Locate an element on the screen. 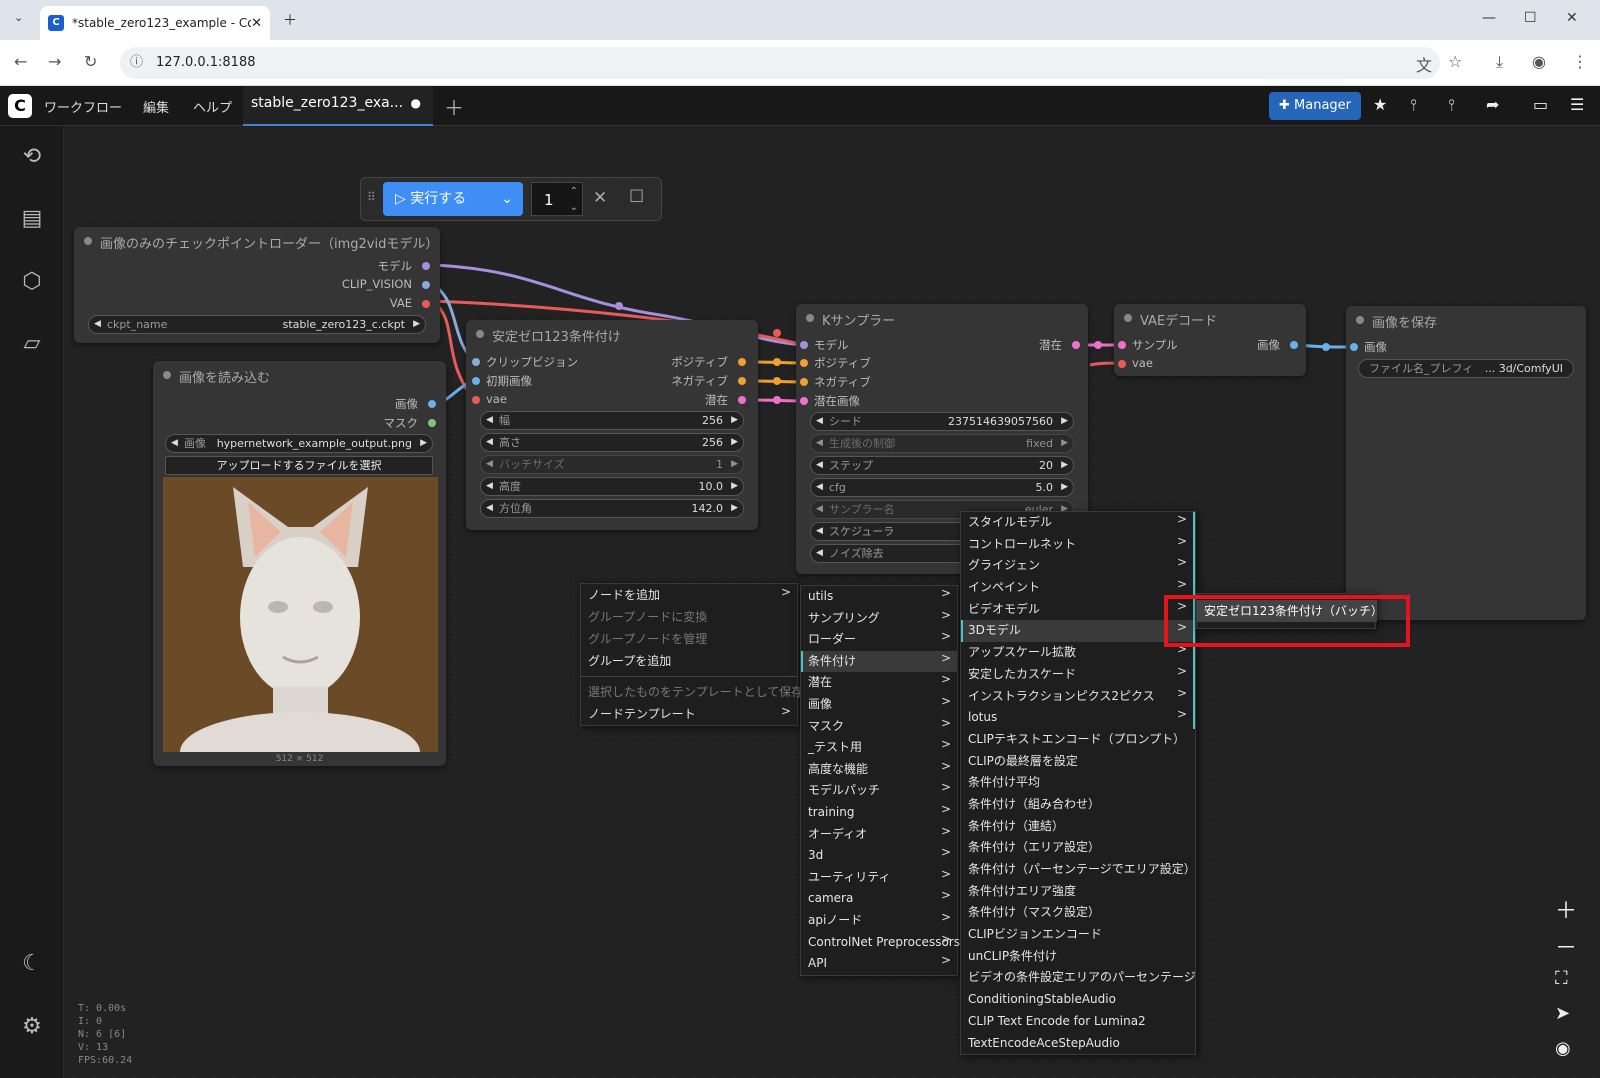 This screenshot has width=1600, height=1078. batch-count-input: 1 ⌃ ⌄ is located at coordinates (557, 199).